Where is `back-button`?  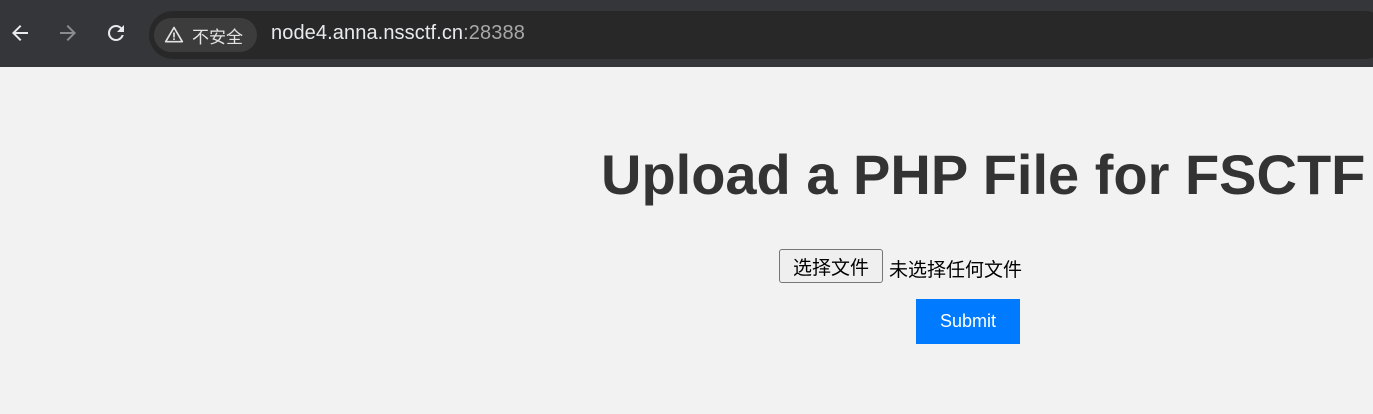 back-button is located at coordinates (20, 35).